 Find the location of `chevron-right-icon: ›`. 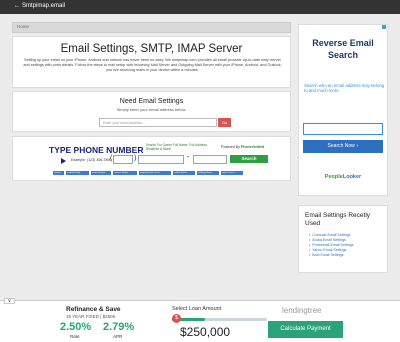

chevron-right-icon: › is located at coordinates (357, 146).